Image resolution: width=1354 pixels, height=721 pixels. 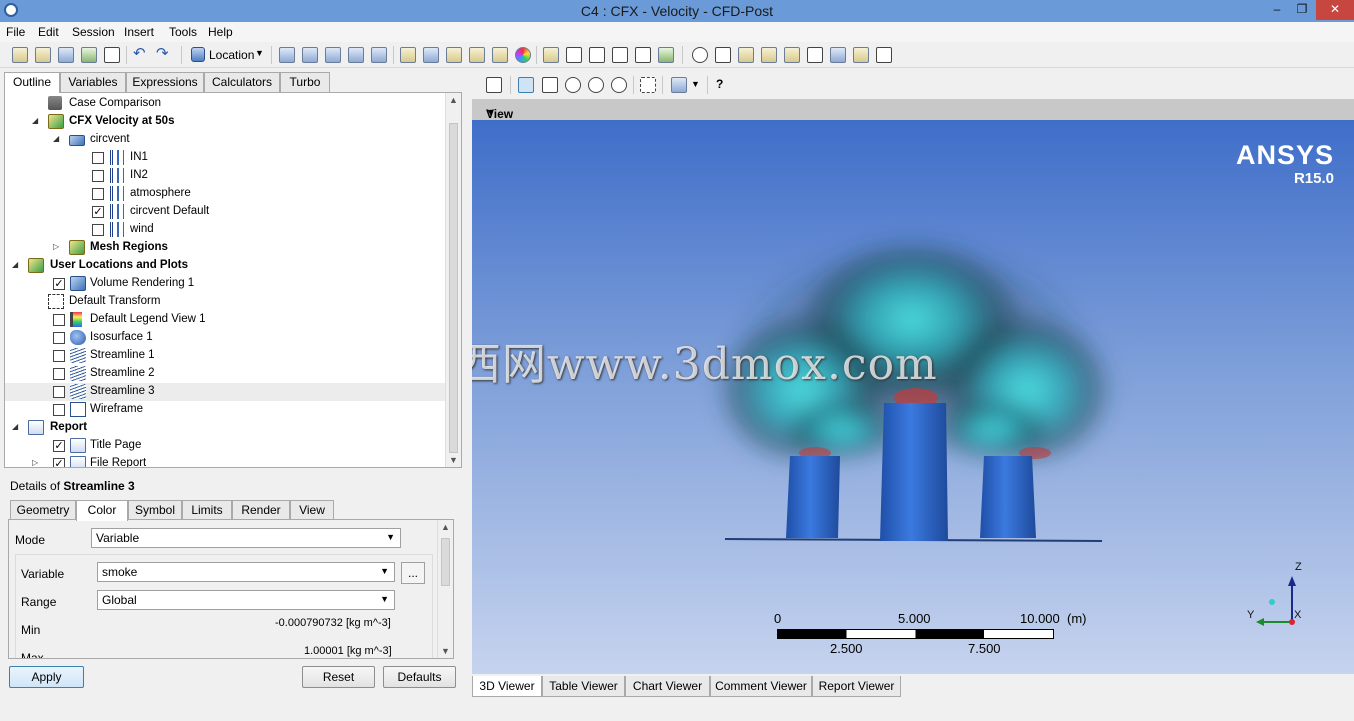 I want to click on location-dropdown: Location ▼, so click(x=228, y=55).